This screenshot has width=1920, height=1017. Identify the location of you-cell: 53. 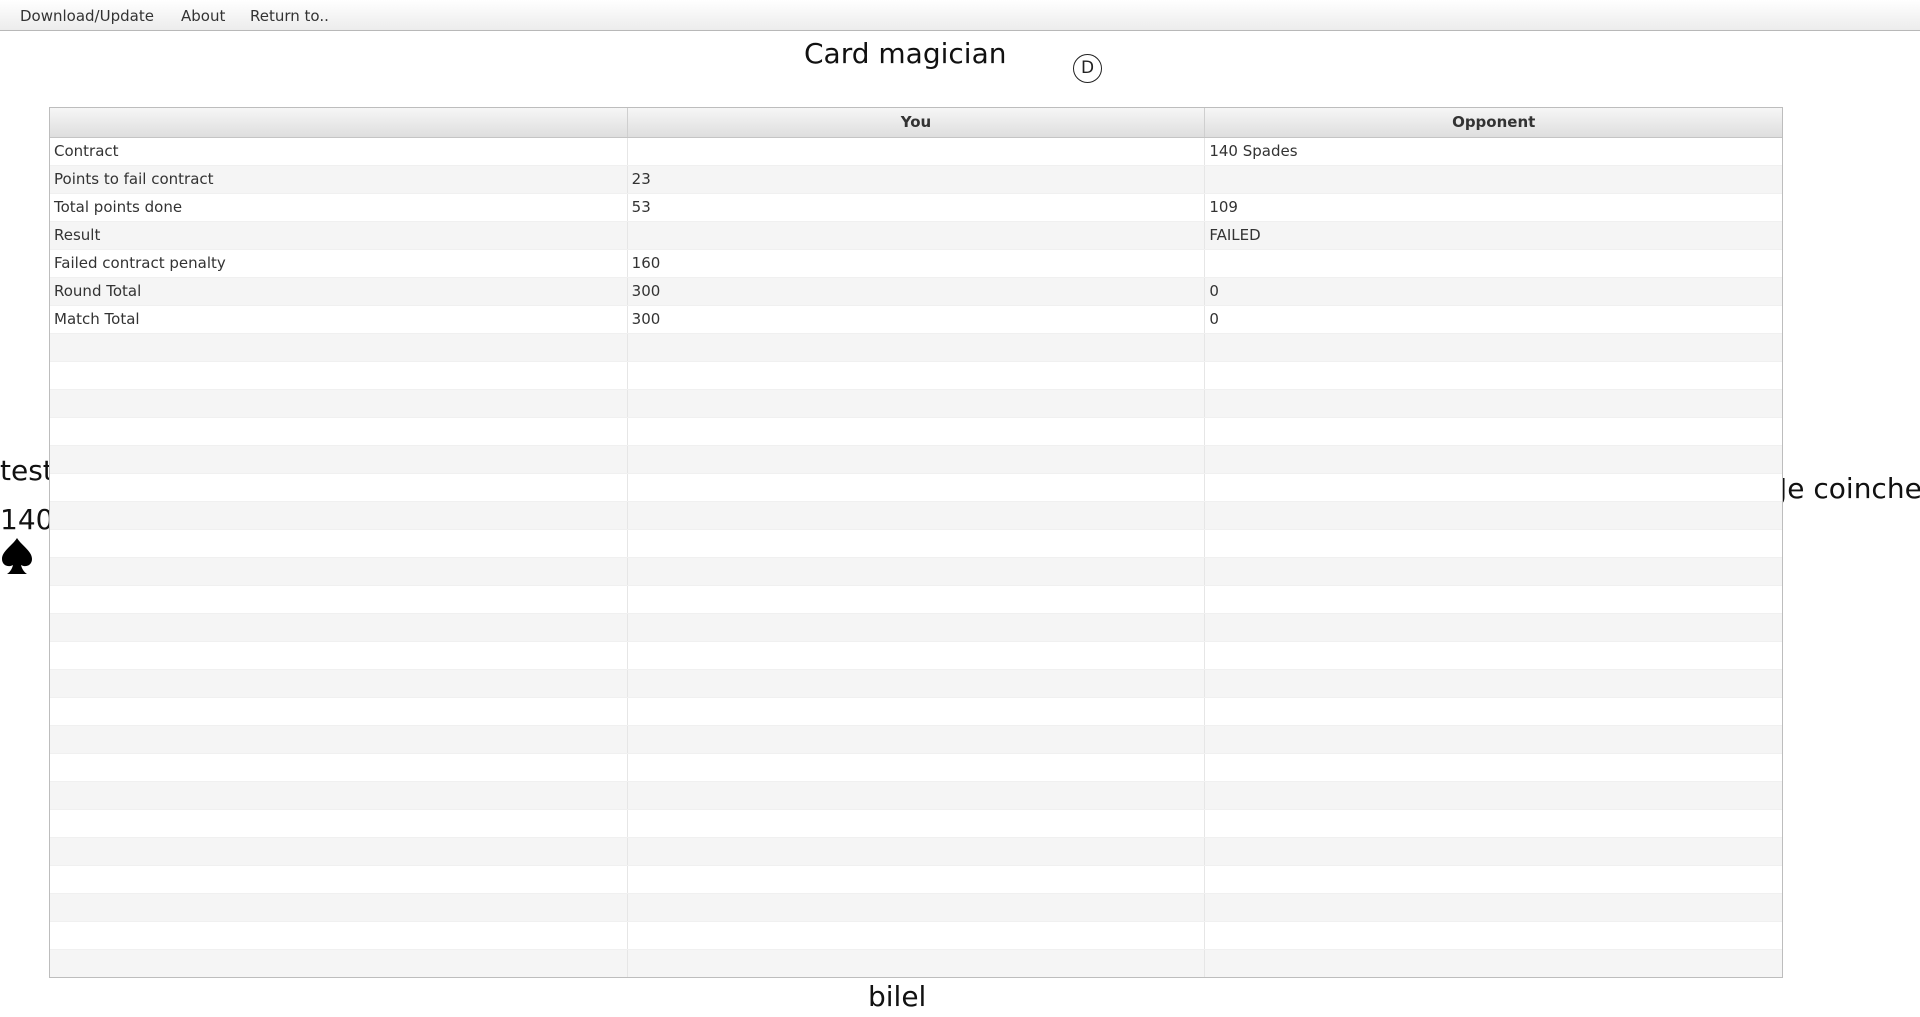
(917, 207).